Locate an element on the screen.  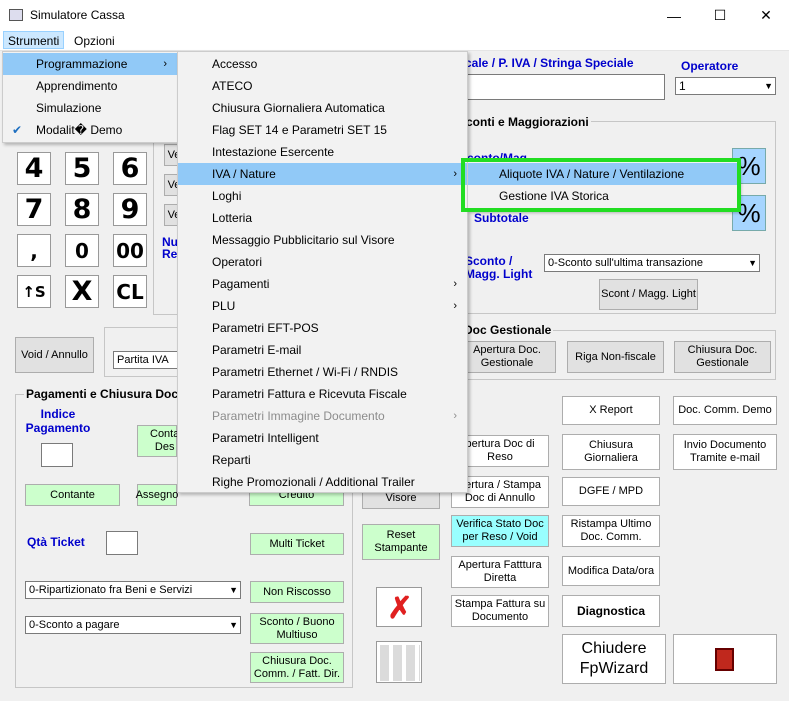
menu-item-righe-promozionali-additional-trailer: Righe Promozionali / Additional Trailer is located at coordinates (322, 482).